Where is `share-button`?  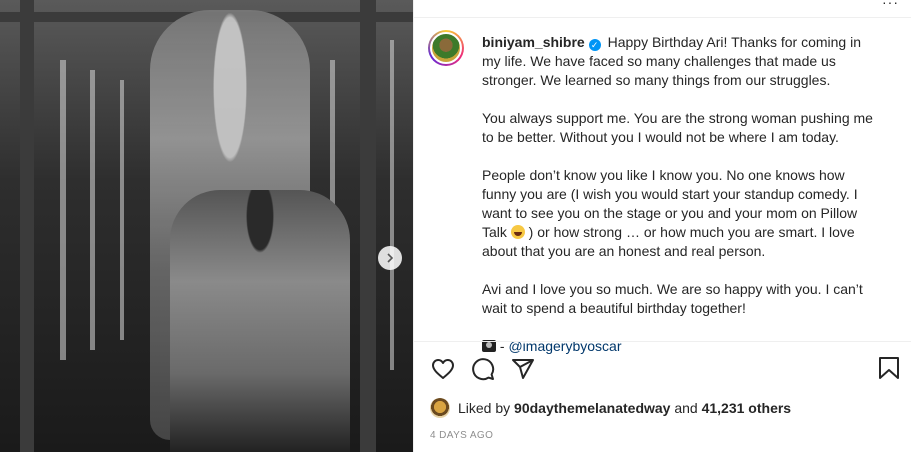
share-button is located at coordinates (523, 369).